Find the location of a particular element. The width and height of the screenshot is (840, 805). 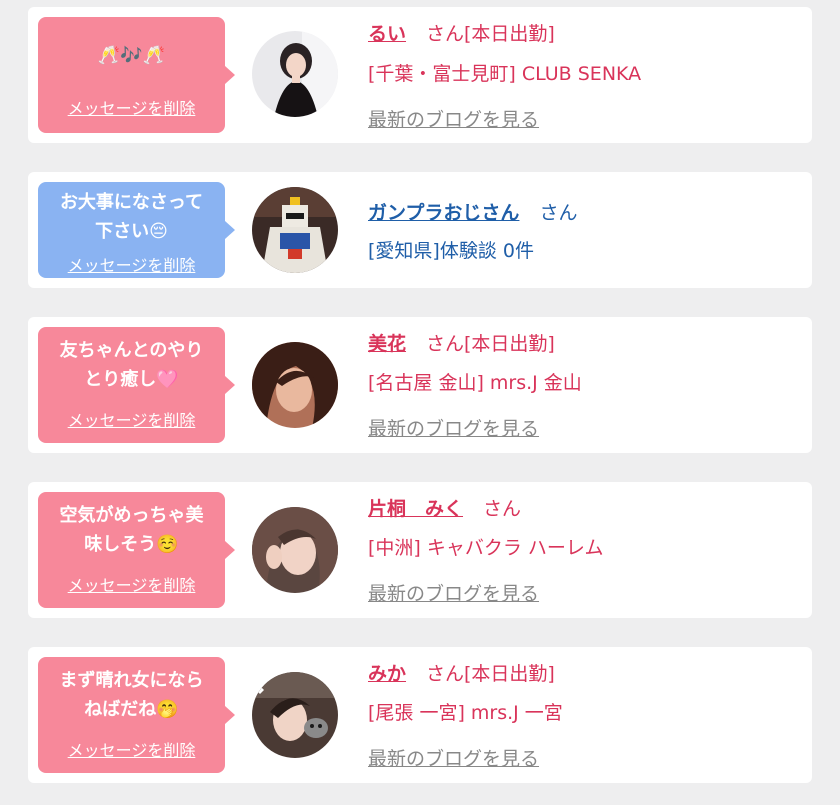

shop-location: [千葉・富士見町] CLUB SENKA is located at coordinates (505, 74).